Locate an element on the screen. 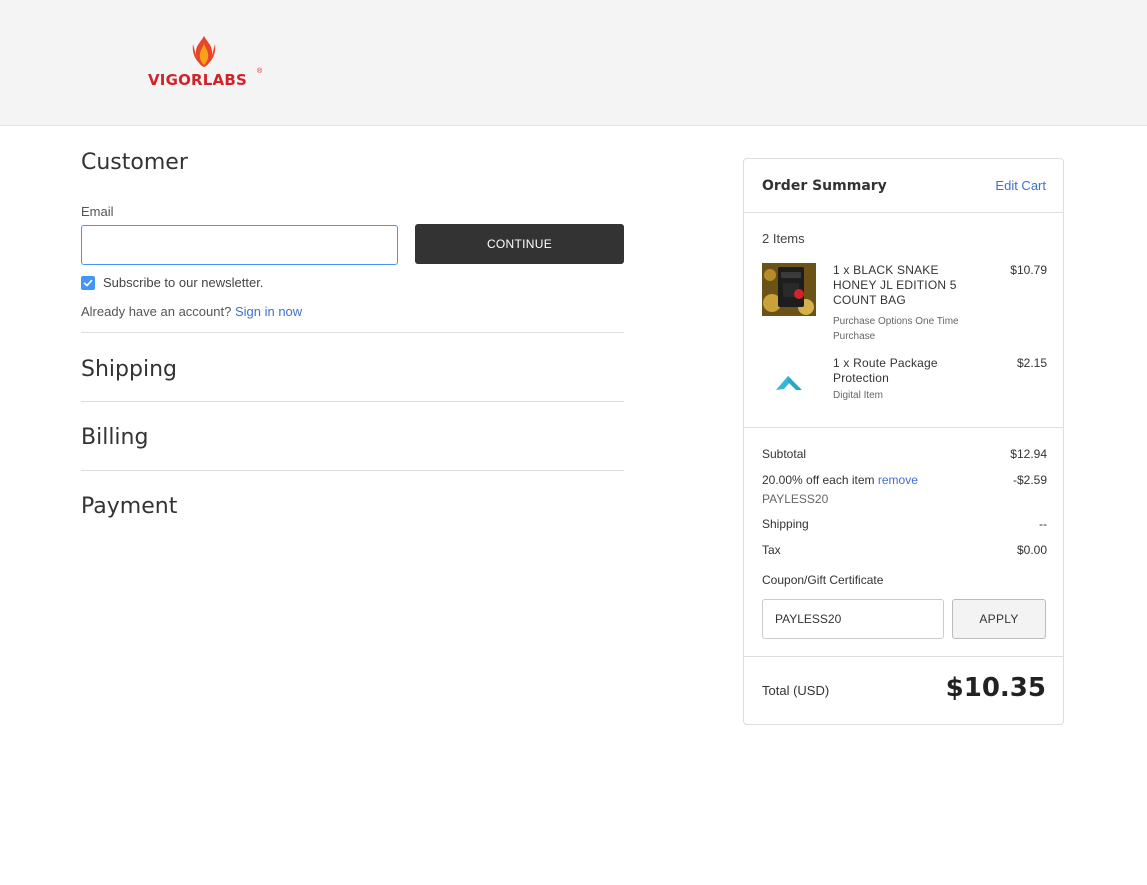 This screenshot has height=885, width=1147. total-value: $10.35 is located at coordinates (995, 688).